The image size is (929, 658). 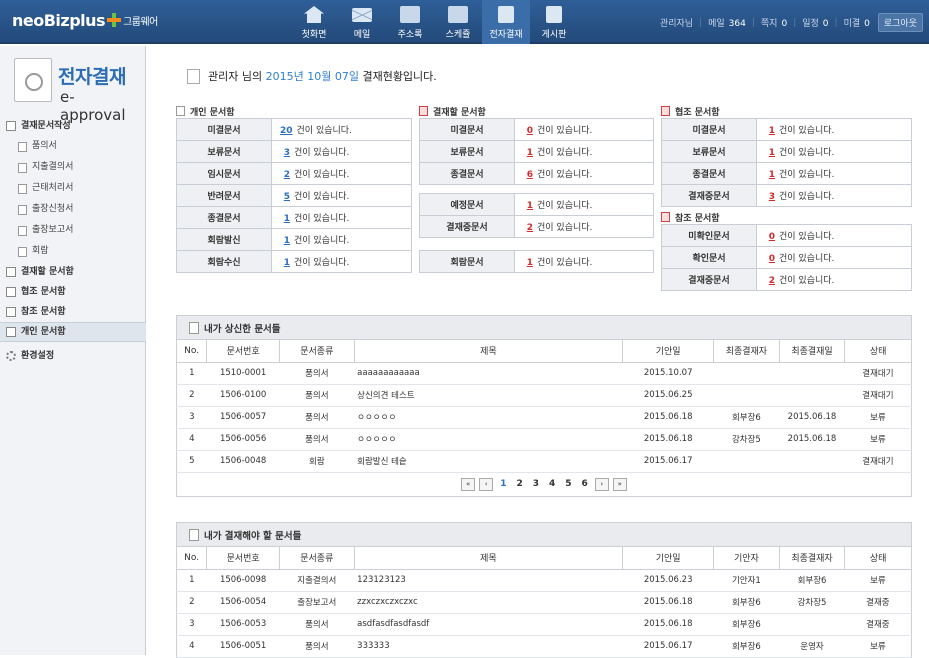 I want to click on table-cell: 결재대기, so click(x=878, y=373).